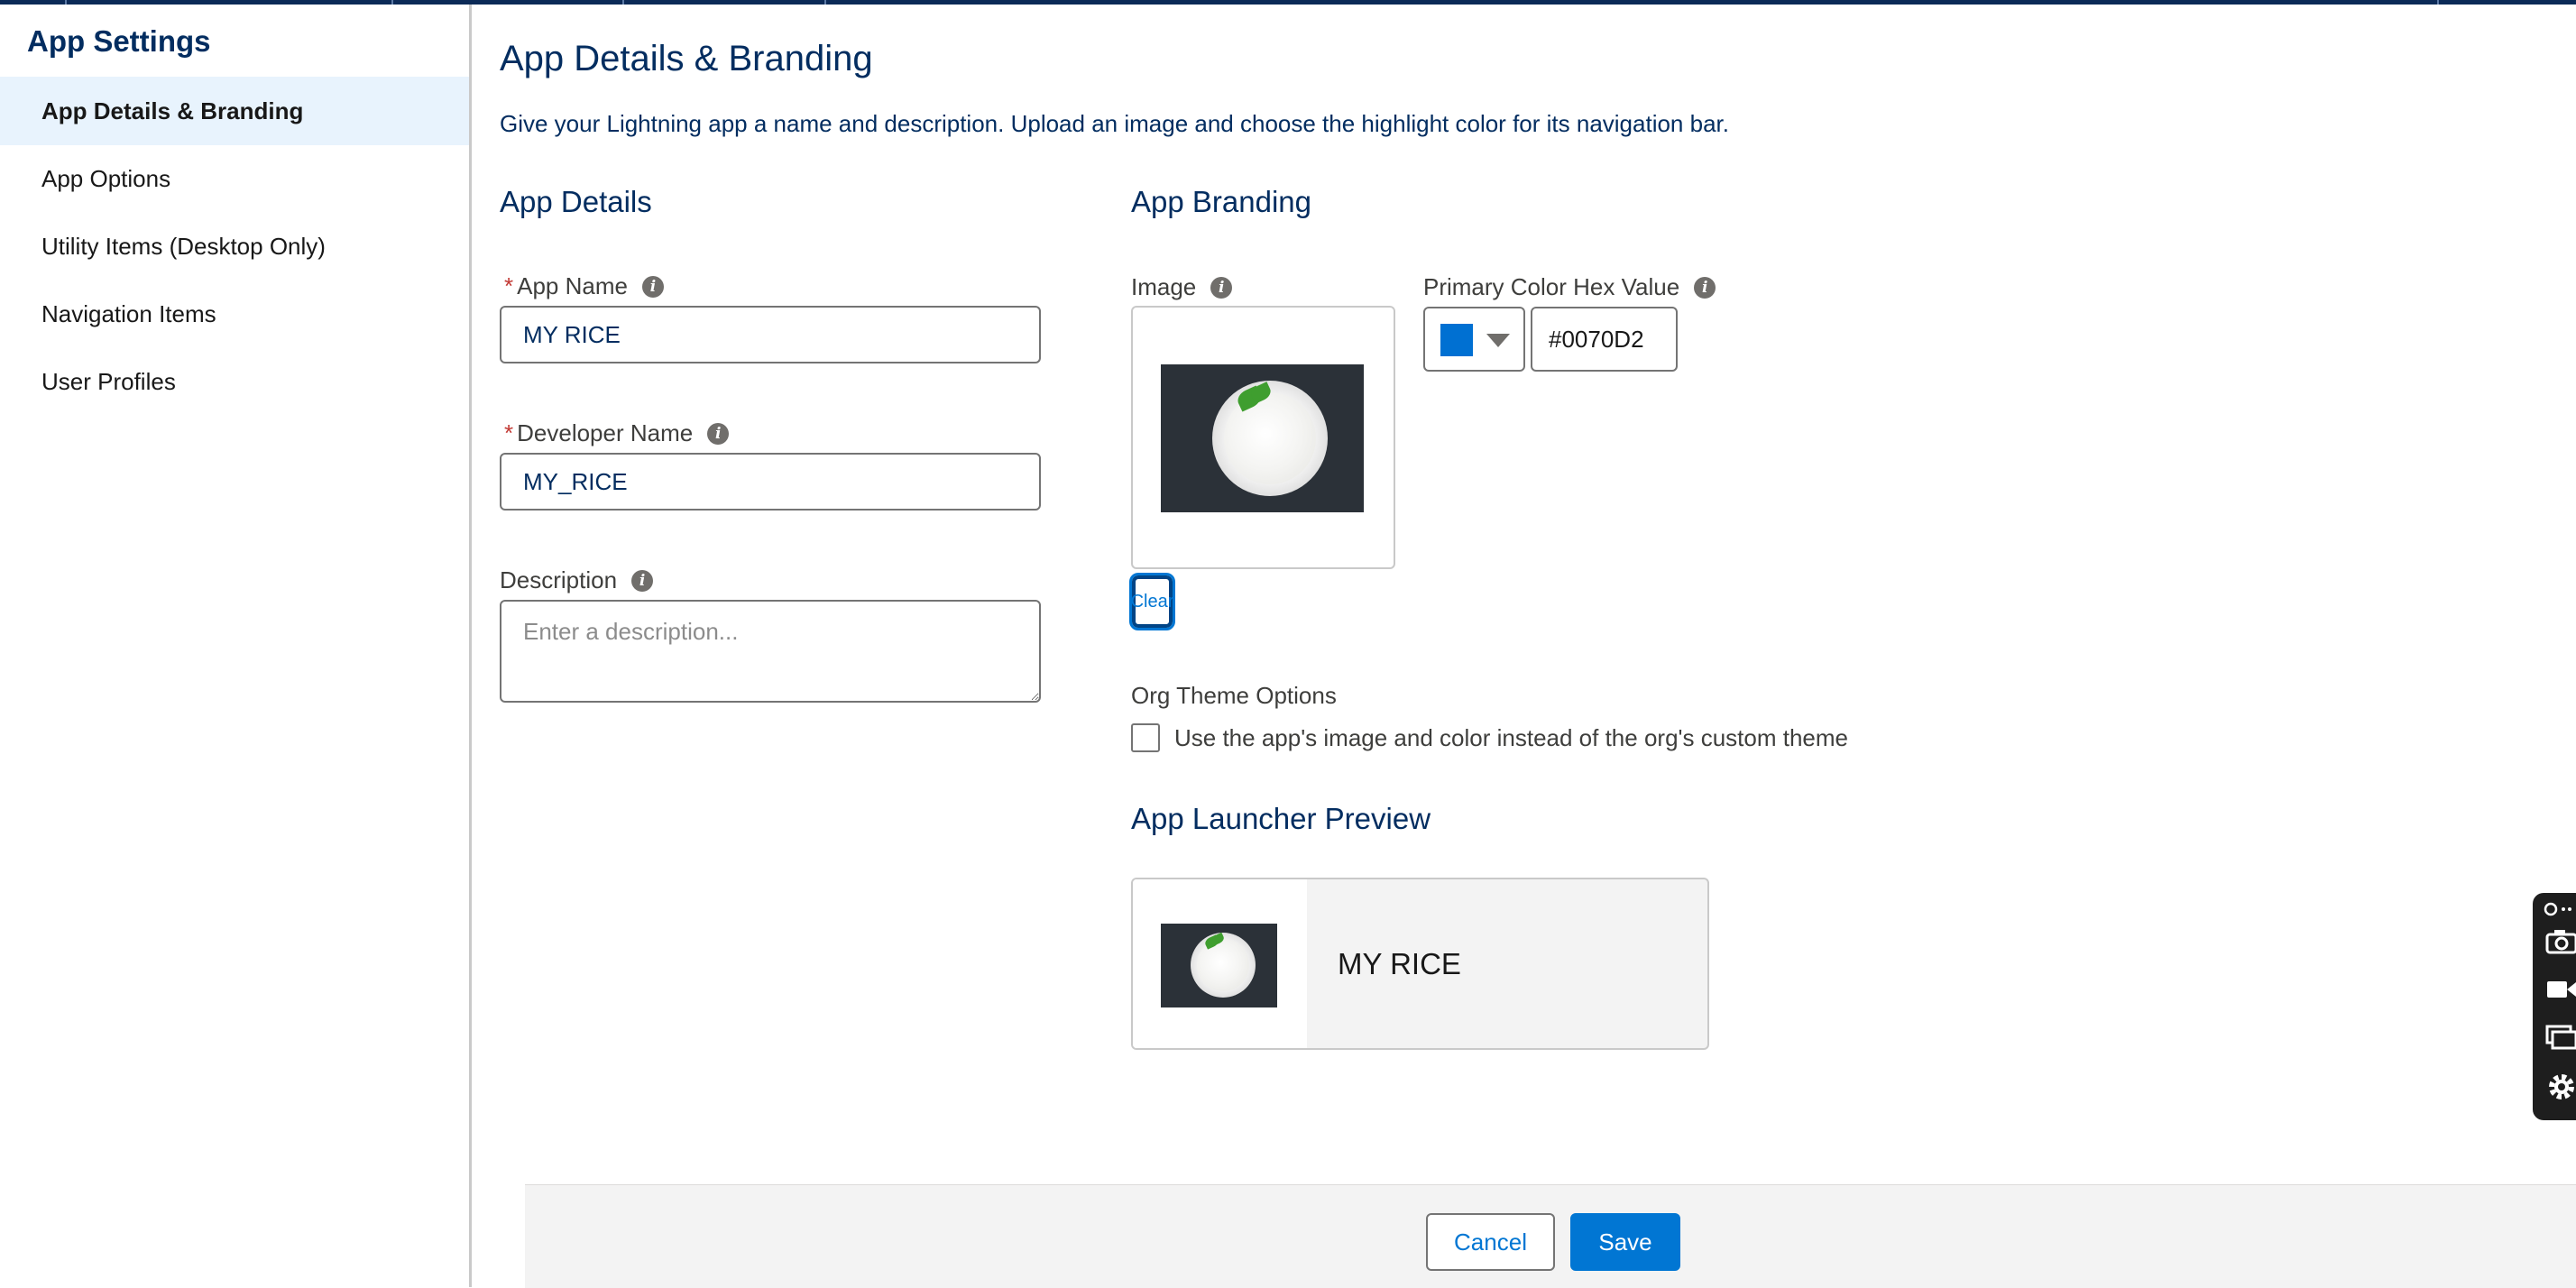 The width and height of the screenshot is (2576, 1288). What do you see at coordinates (770, 334) in the screenshot?
I see `app-name-input` at bounding box center [770, 334].